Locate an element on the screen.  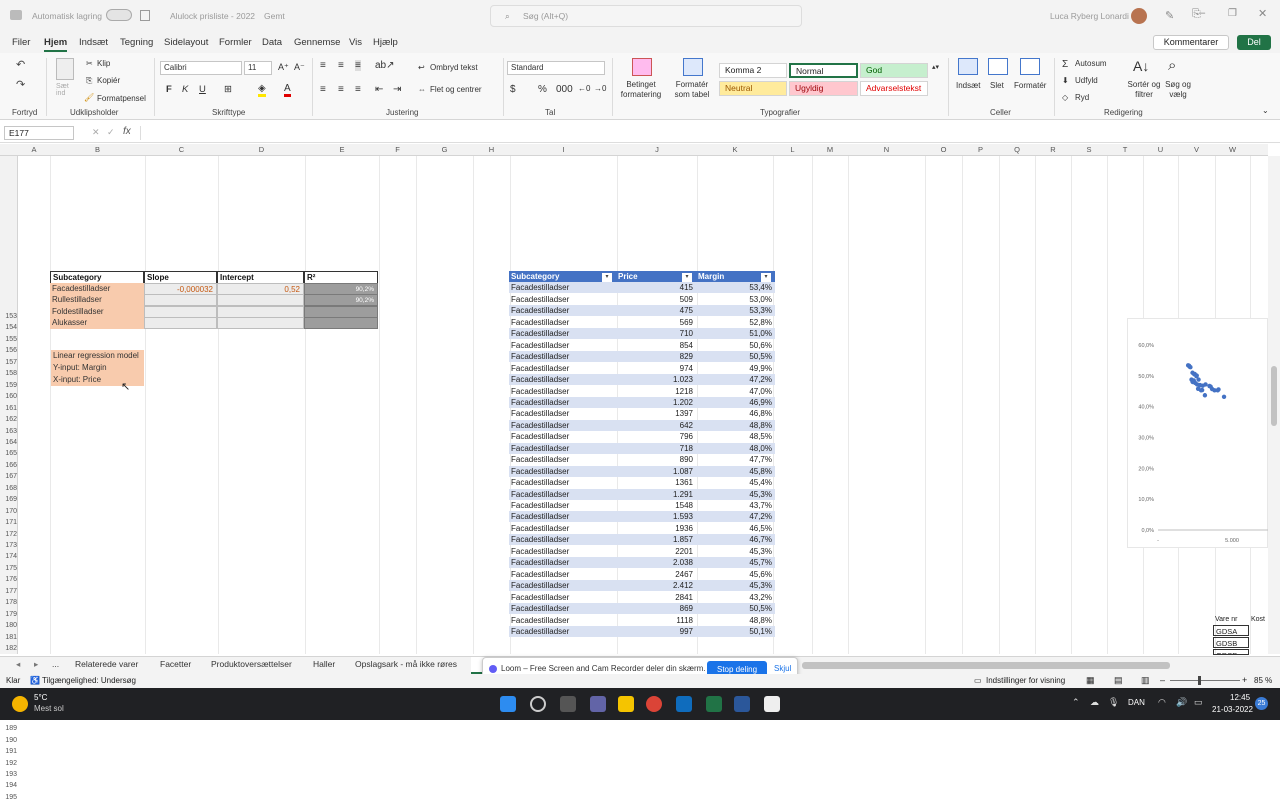
regression-header: Slope is located at coordinates (180, 277).